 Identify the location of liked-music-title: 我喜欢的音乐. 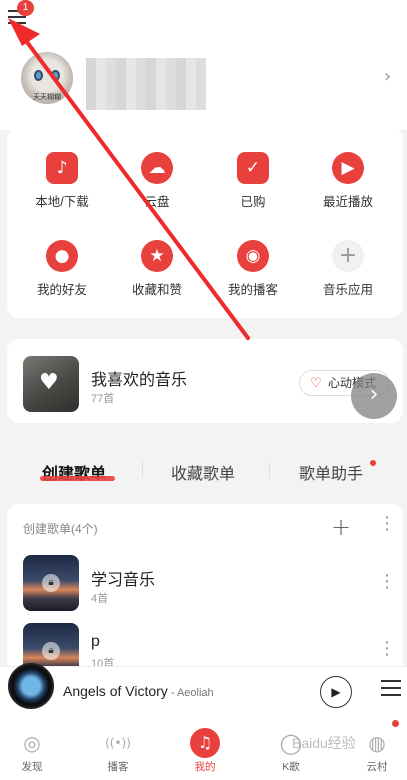
(139, 380).